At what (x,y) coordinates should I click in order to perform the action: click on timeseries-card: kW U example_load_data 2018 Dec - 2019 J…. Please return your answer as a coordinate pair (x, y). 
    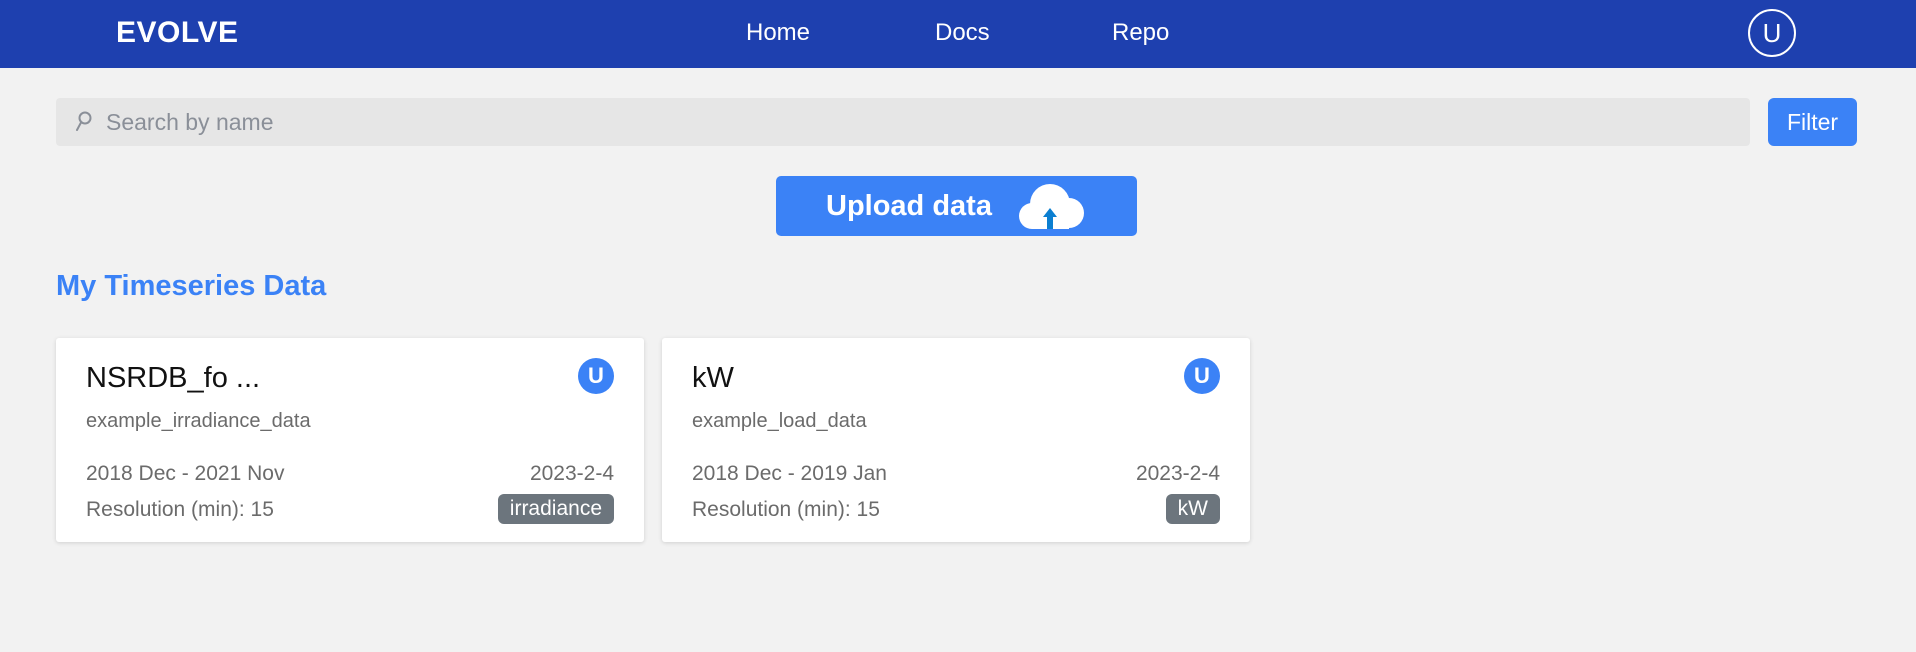
    Looking at the image, I should click on (956, 440).